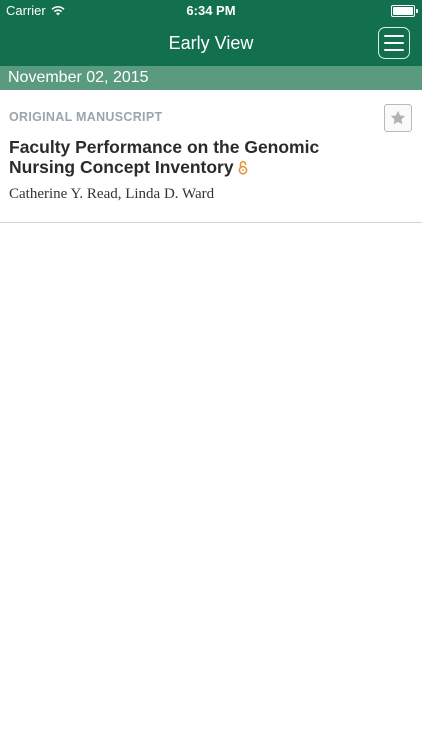 The width and height of the screenshot is (422, 750). What do you see at coordinates (86, 117) in the screenshot?
I see `article-category: ORIGINAL MANUSCRIPT` at bounding box center [86, 117].